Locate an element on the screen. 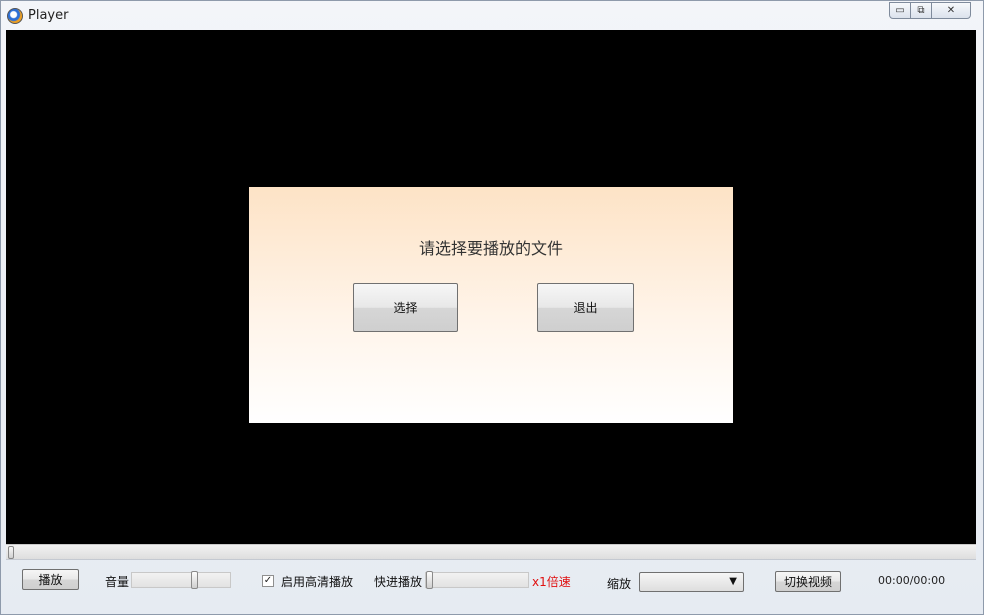 This screenshot has width=984, height=615. hd-label: 启用高清播放 is located at coordinates (317, 582).